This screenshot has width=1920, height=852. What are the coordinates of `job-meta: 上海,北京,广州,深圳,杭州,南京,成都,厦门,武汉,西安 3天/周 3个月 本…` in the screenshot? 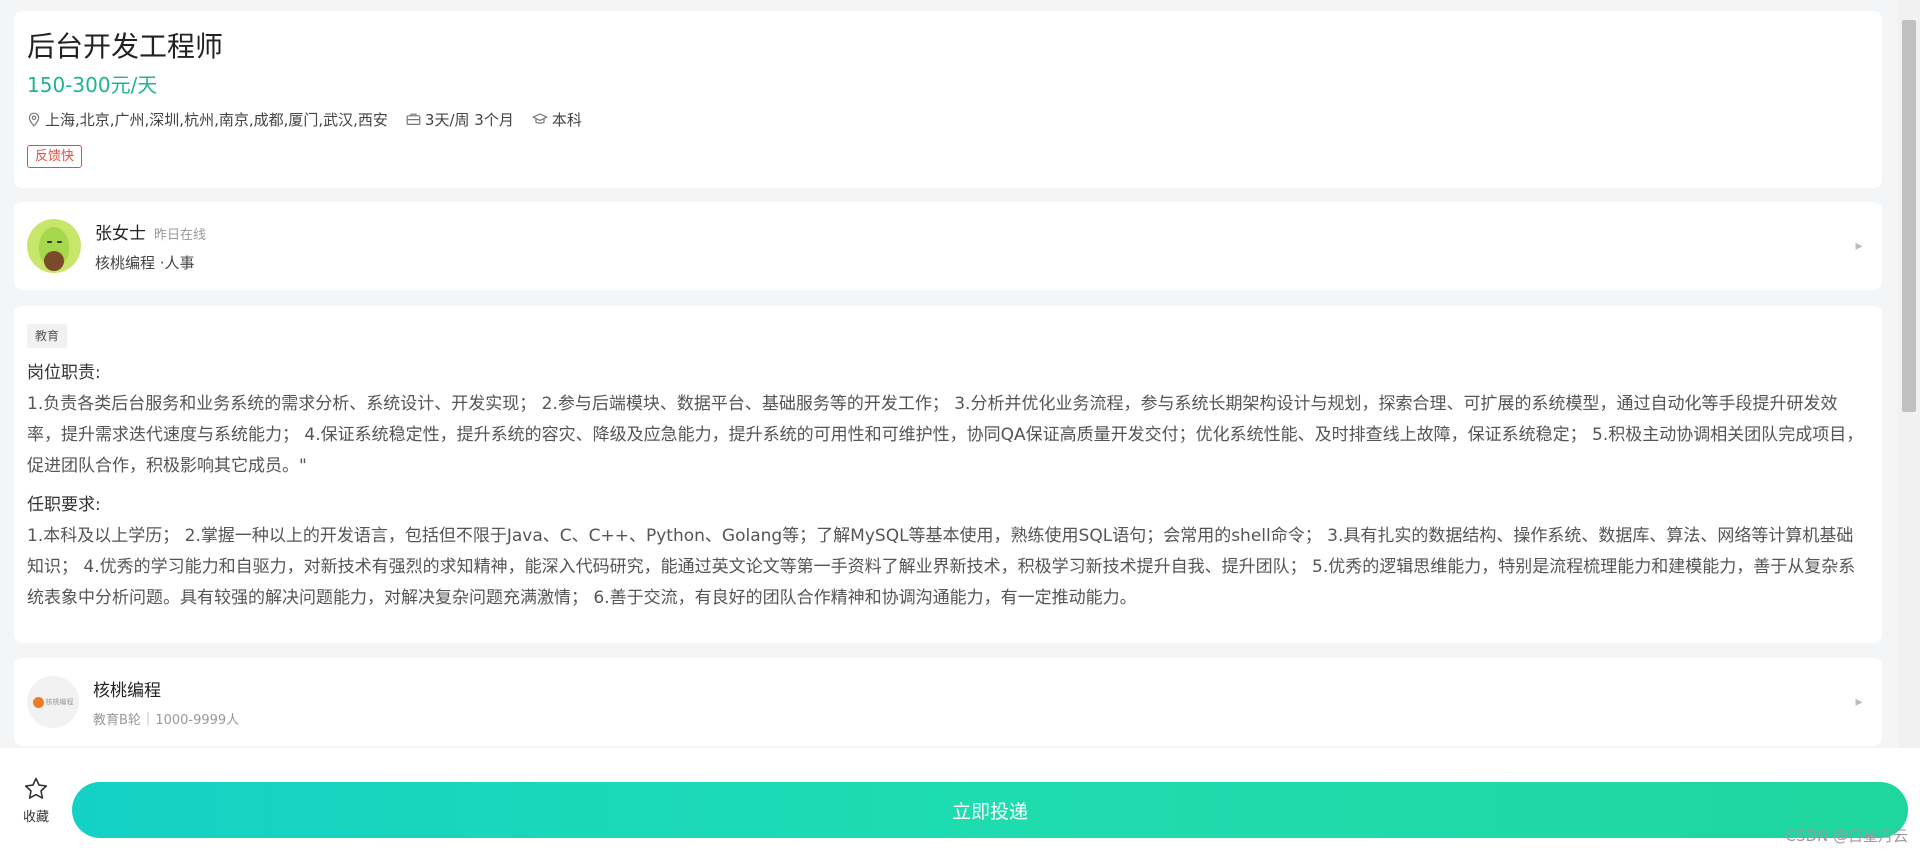 It's located at (948, 119).